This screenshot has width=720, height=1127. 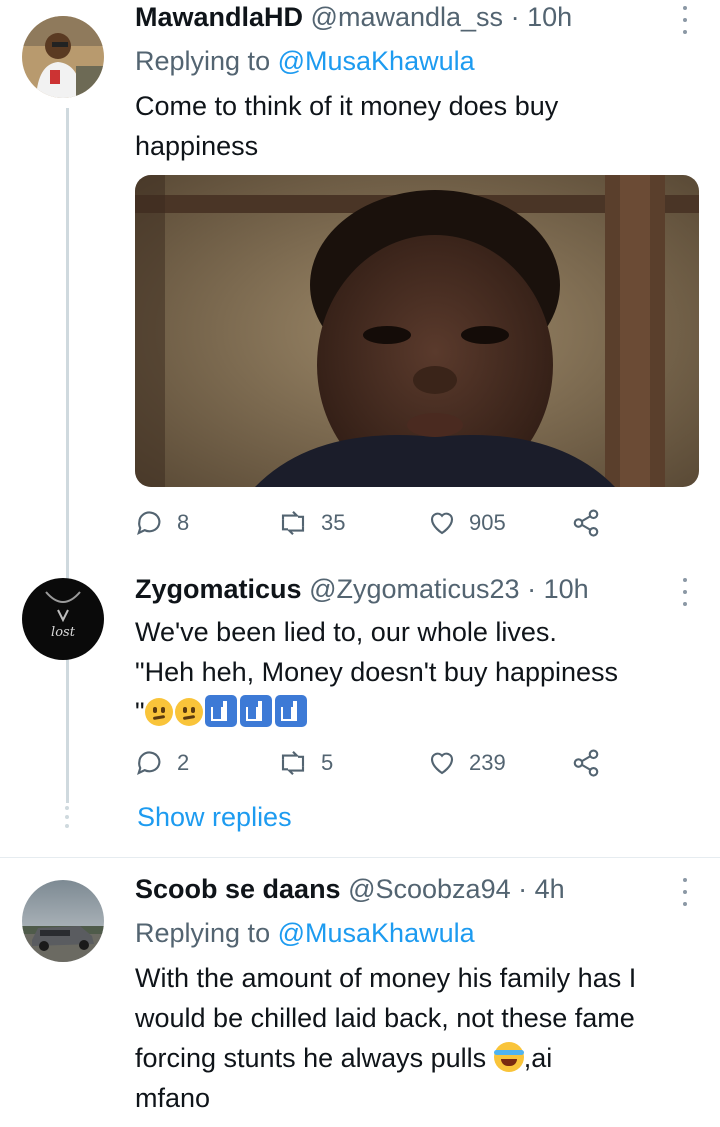 I want to click on retweet-button: 35, so click(x=311, y=523).